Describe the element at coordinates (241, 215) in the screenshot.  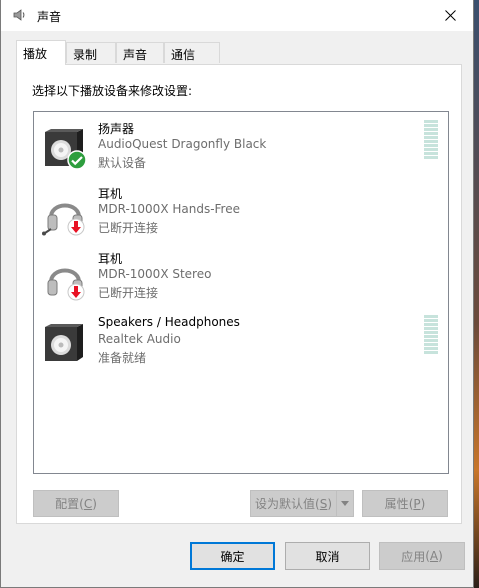
I see `device-item: 耳机 MDR-1000X Hands-Free 已断开连接` at that location.